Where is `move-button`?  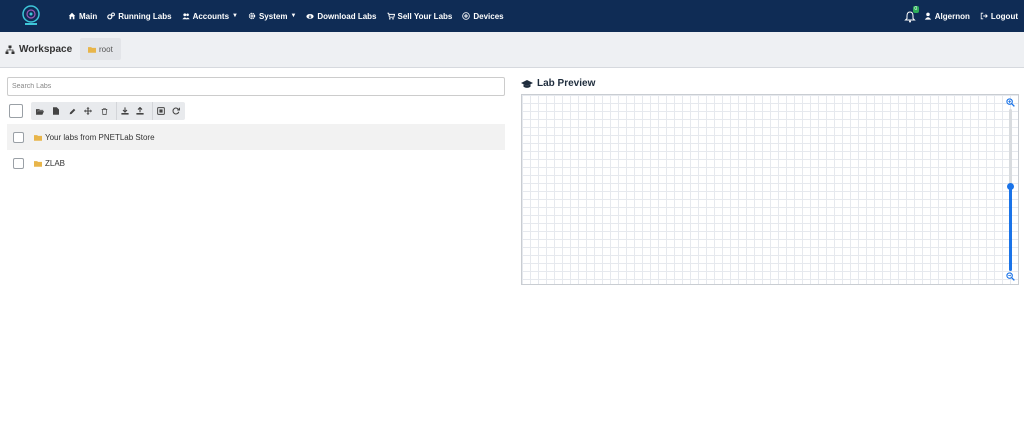
move-button is located at coordinates (88, 111).